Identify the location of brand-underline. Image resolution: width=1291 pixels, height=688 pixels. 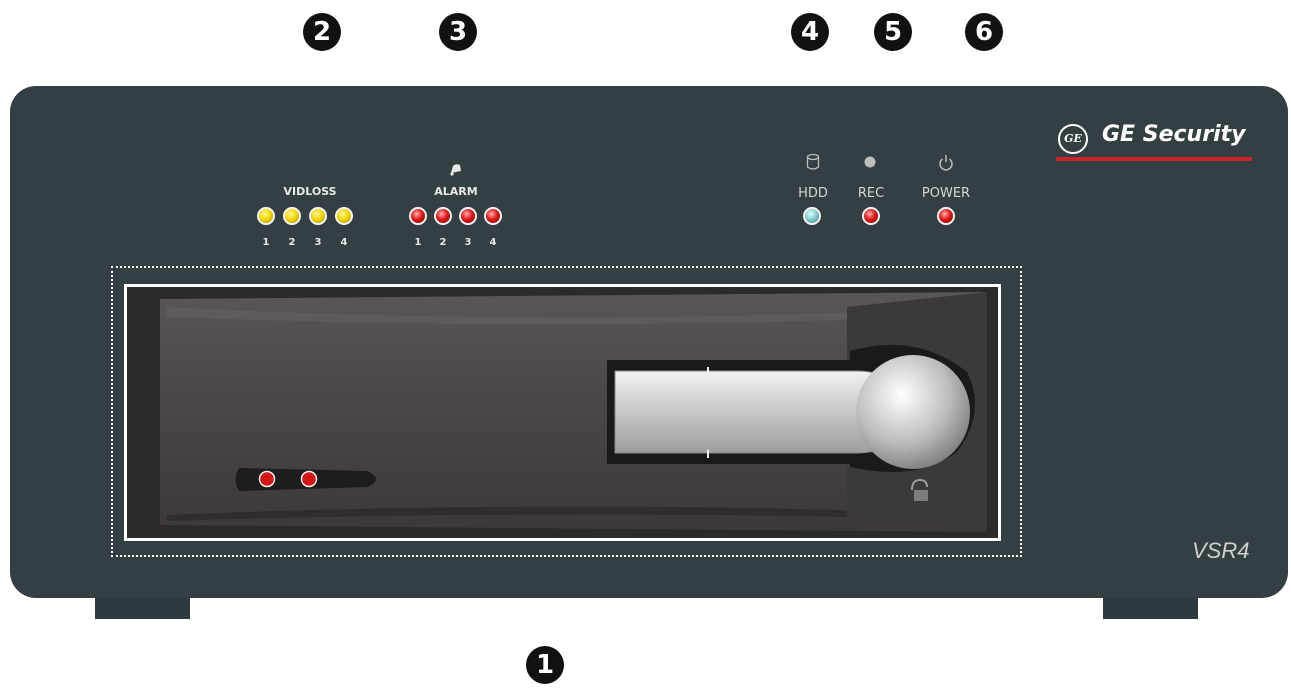
(1154, 159).